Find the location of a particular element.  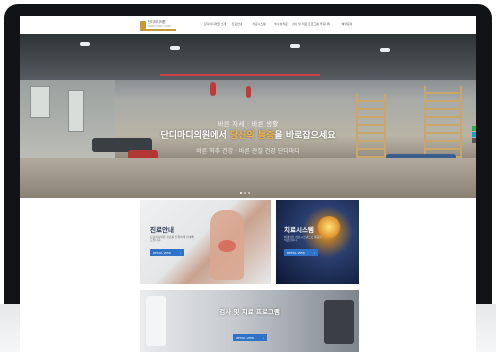

logo-underline is located at coordinates (158, 30).